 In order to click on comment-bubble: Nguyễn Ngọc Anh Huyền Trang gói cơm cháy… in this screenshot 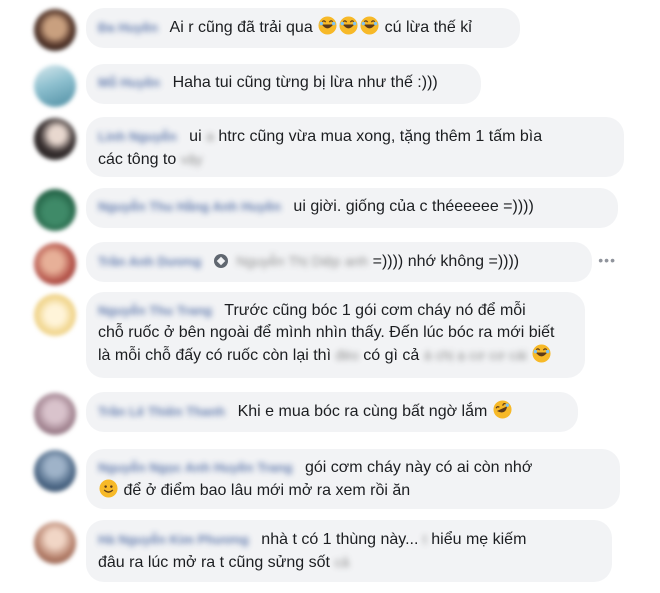, I will do `click(353, 479)`.